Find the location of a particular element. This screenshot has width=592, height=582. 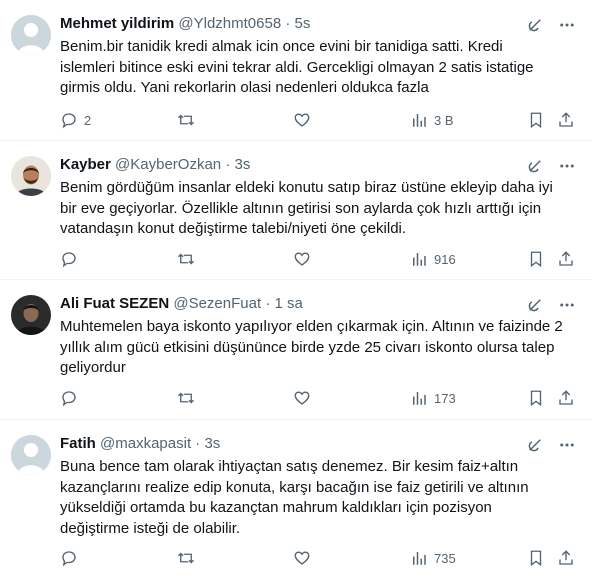

display-name: Ali Fuat SEZEN is located at coordinates (114, 303).